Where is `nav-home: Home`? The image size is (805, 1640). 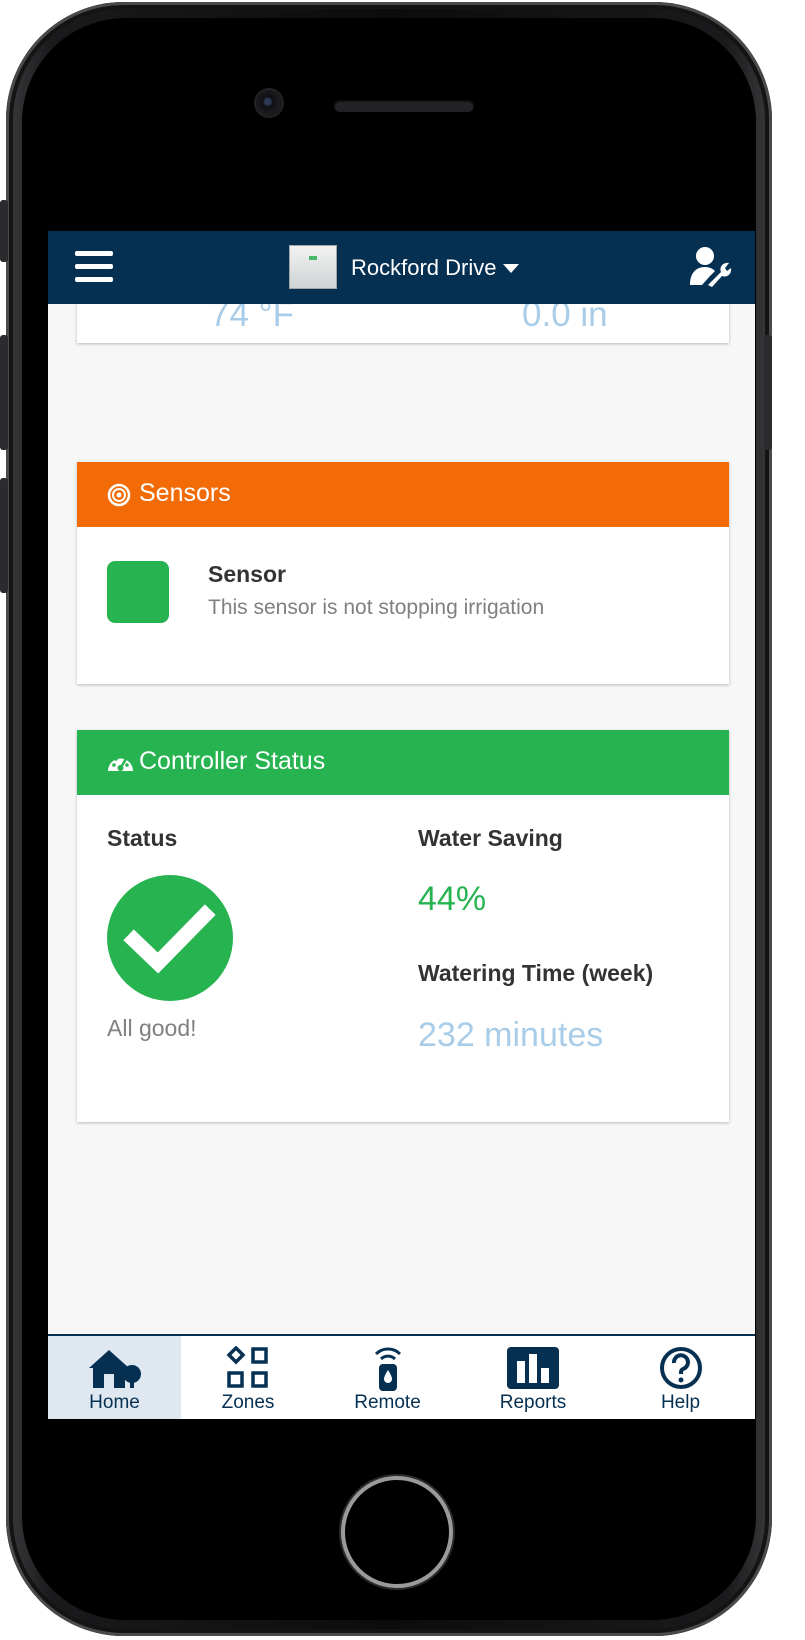
nav-home: Home is located at coordinates (114, 1377).